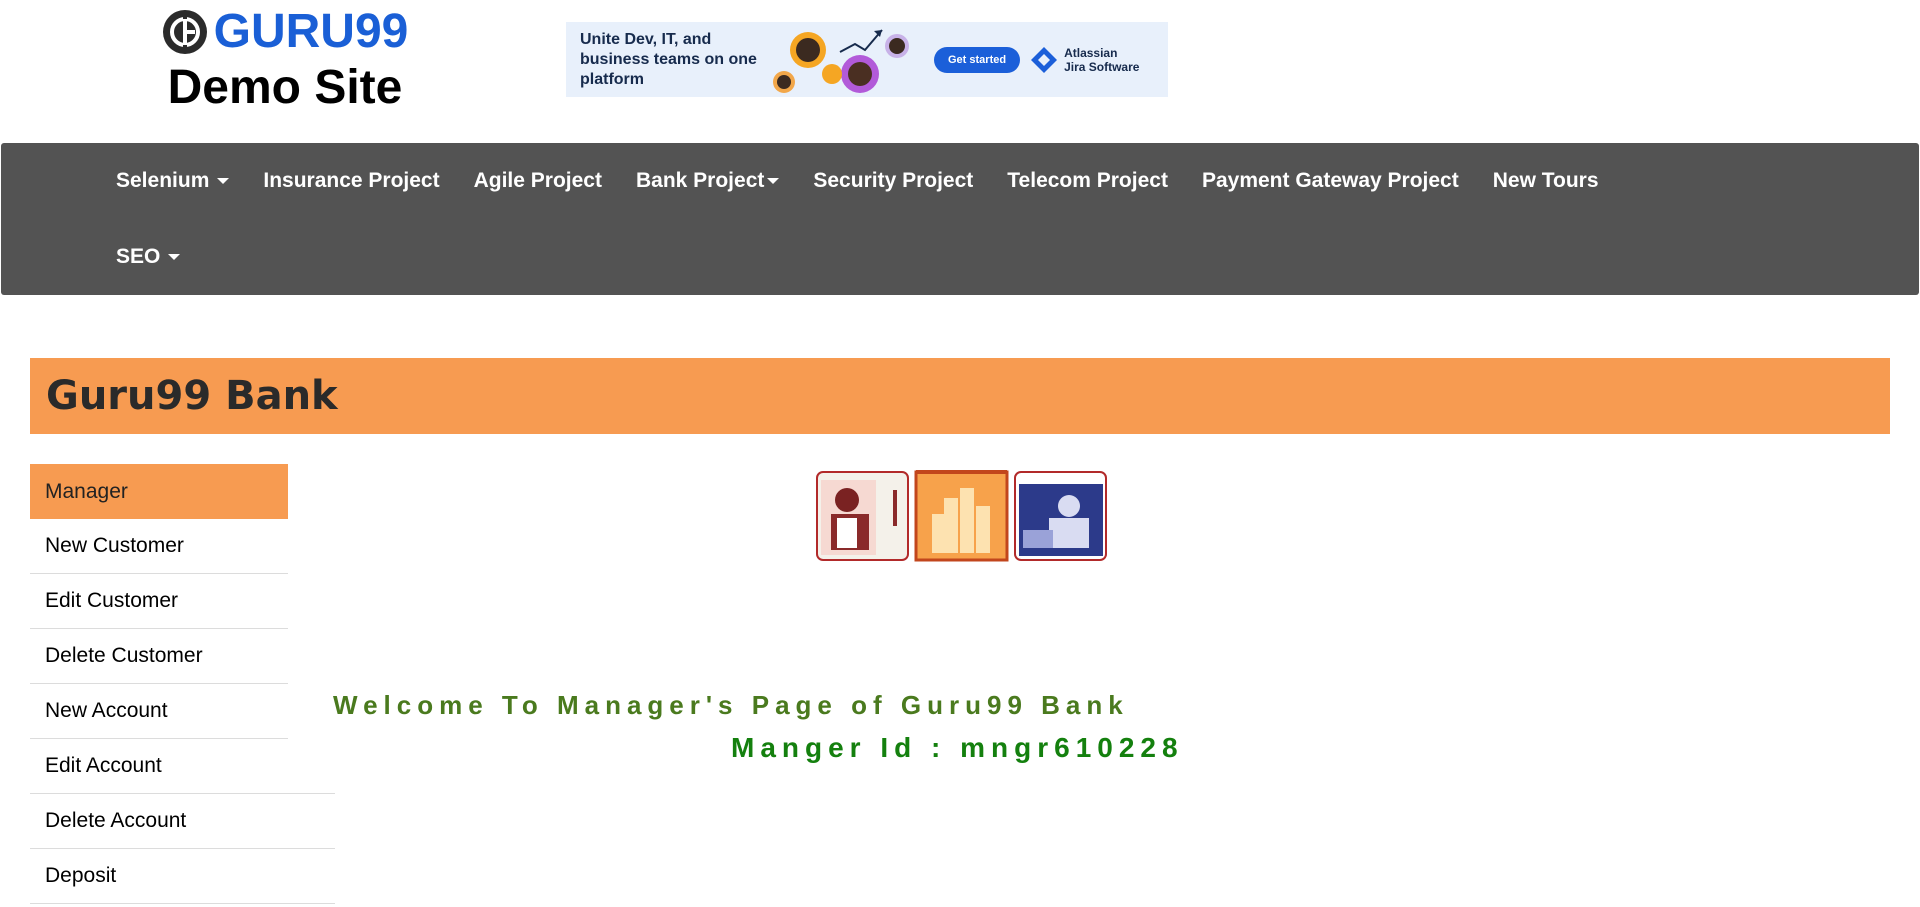 This screenshot has height=907, width=1920. I want to click on menu-label: Delete Customer, so click(124, 655).